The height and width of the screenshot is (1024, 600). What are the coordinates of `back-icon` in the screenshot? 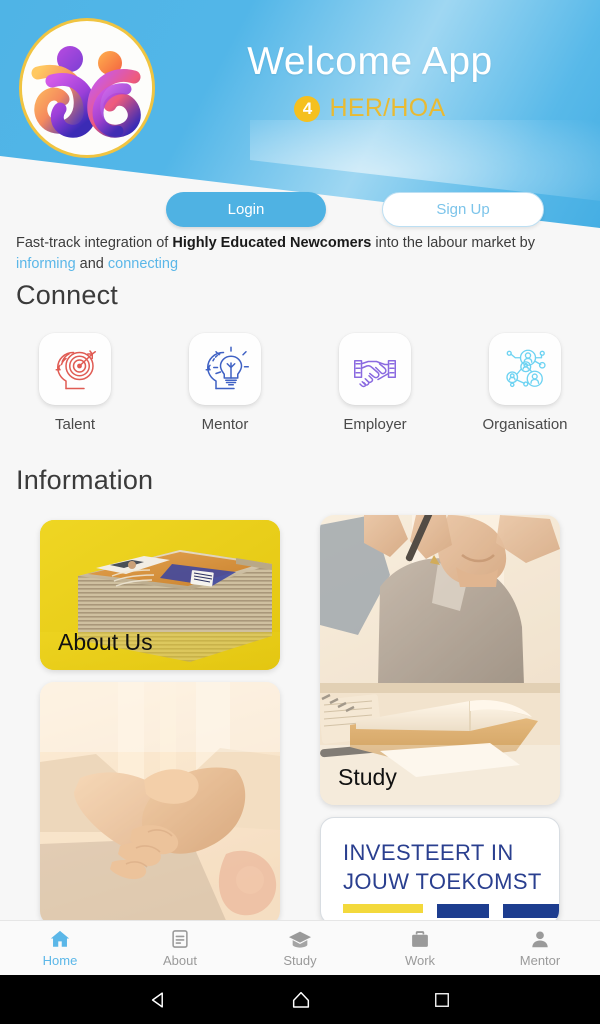 It's located at (159, 1000).